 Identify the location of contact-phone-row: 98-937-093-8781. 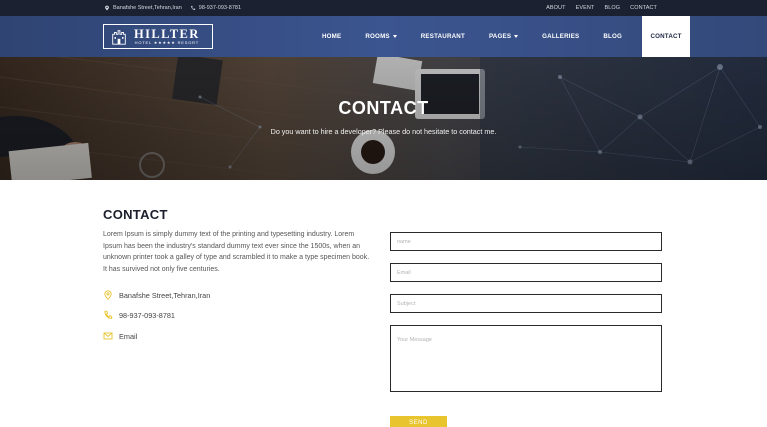
(139, 315).